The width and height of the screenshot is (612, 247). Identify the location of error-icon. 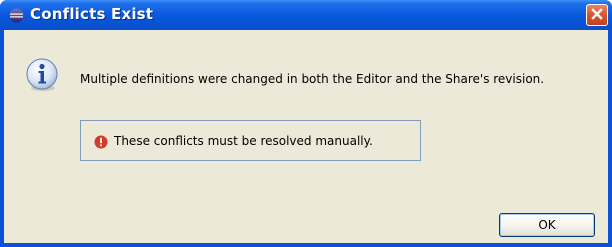
(101, 141).